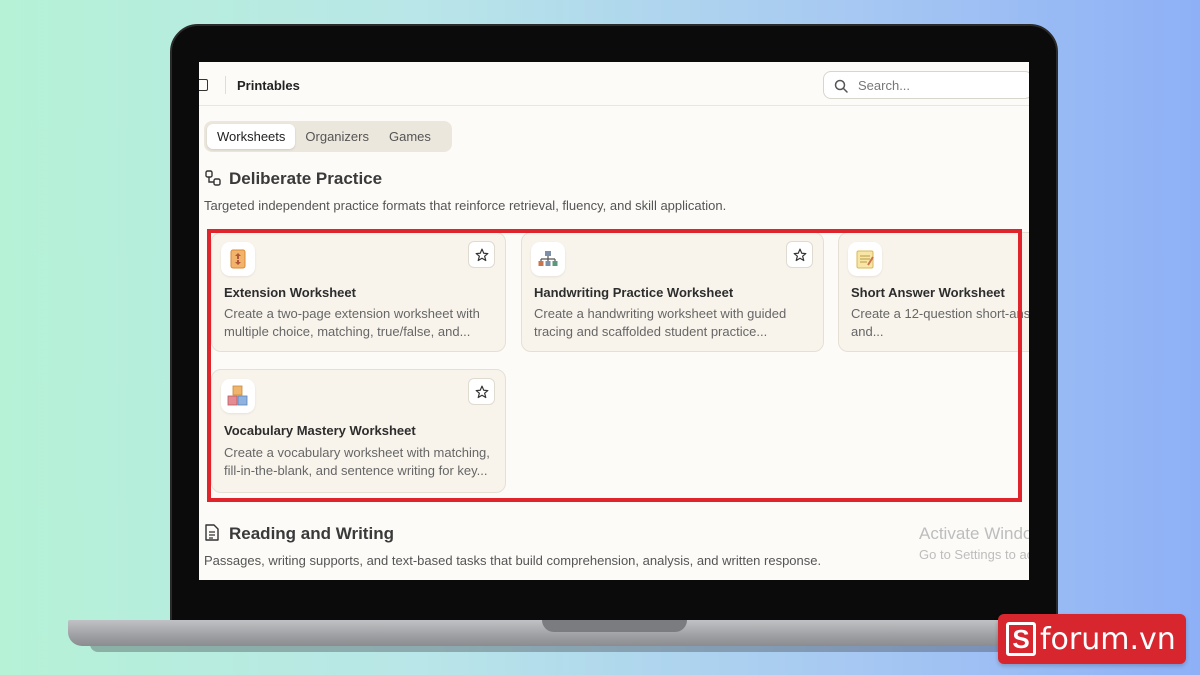 The width and height of the screenshot is (1200, 675). Describe the element at coordinates (614, 84) in the screenshot. I see `top-bar: Printables` at that location.